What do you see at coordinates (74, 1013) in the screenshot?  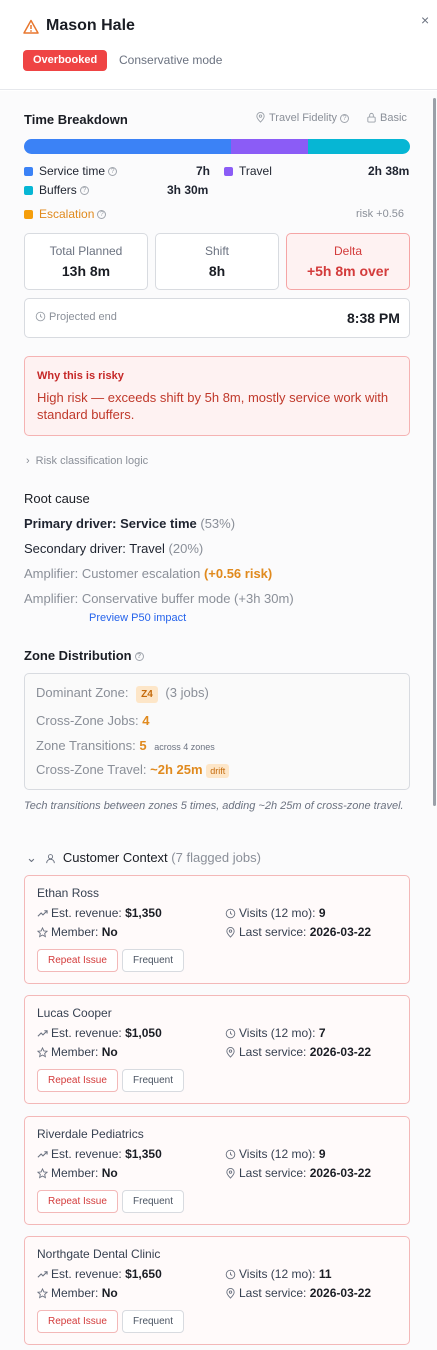 I see `customer-name: Lucas Cooper` at bounding box center [74, 1013].